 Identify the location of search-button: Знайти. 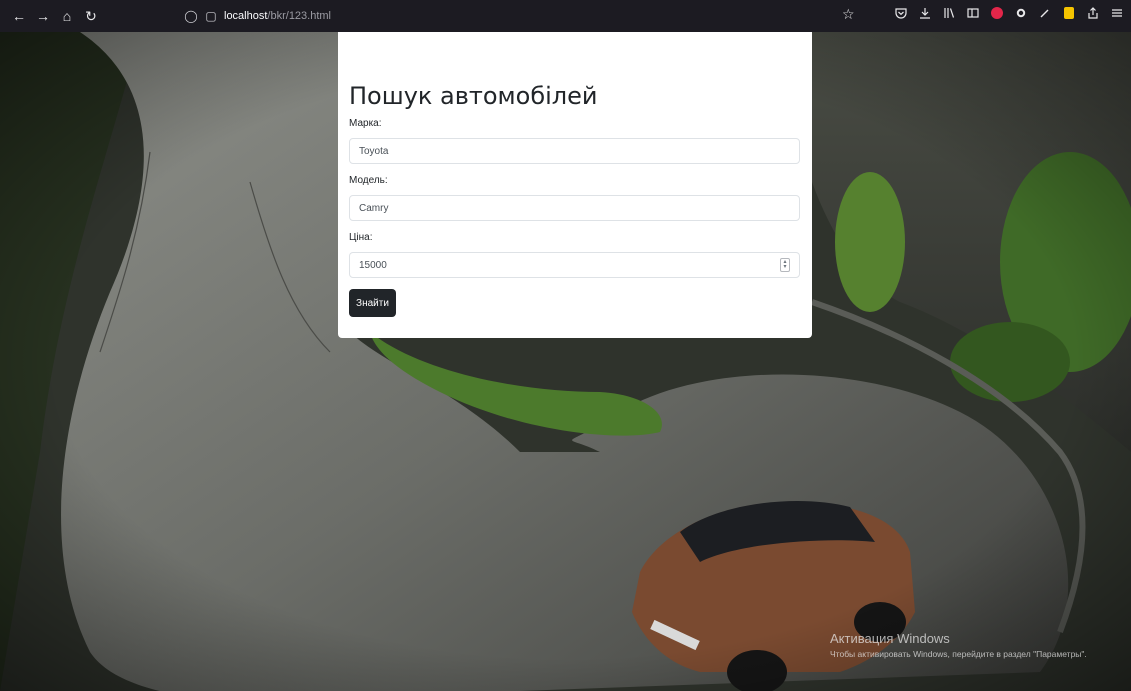
(372, 303).